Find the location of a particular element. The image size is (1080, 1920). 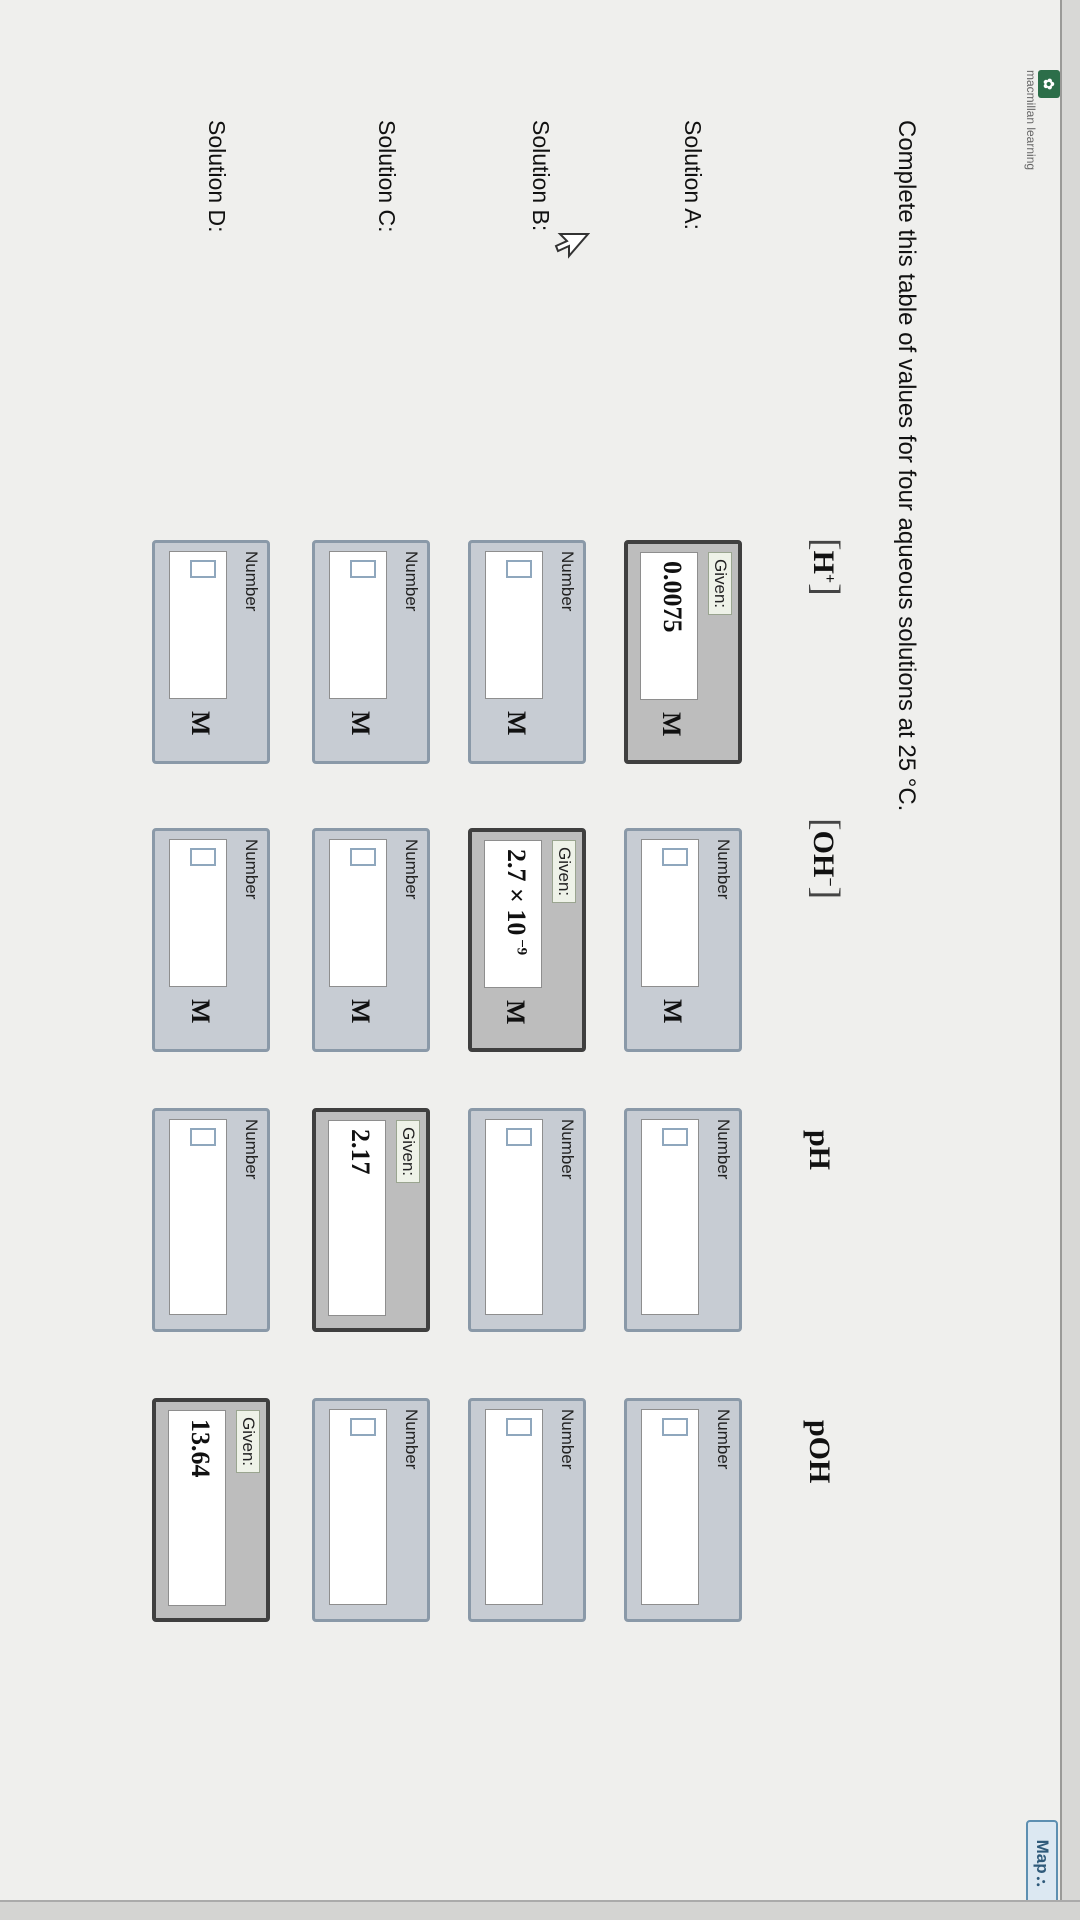

cell-h-row-3: Number M is located at coordinates (371, 652).